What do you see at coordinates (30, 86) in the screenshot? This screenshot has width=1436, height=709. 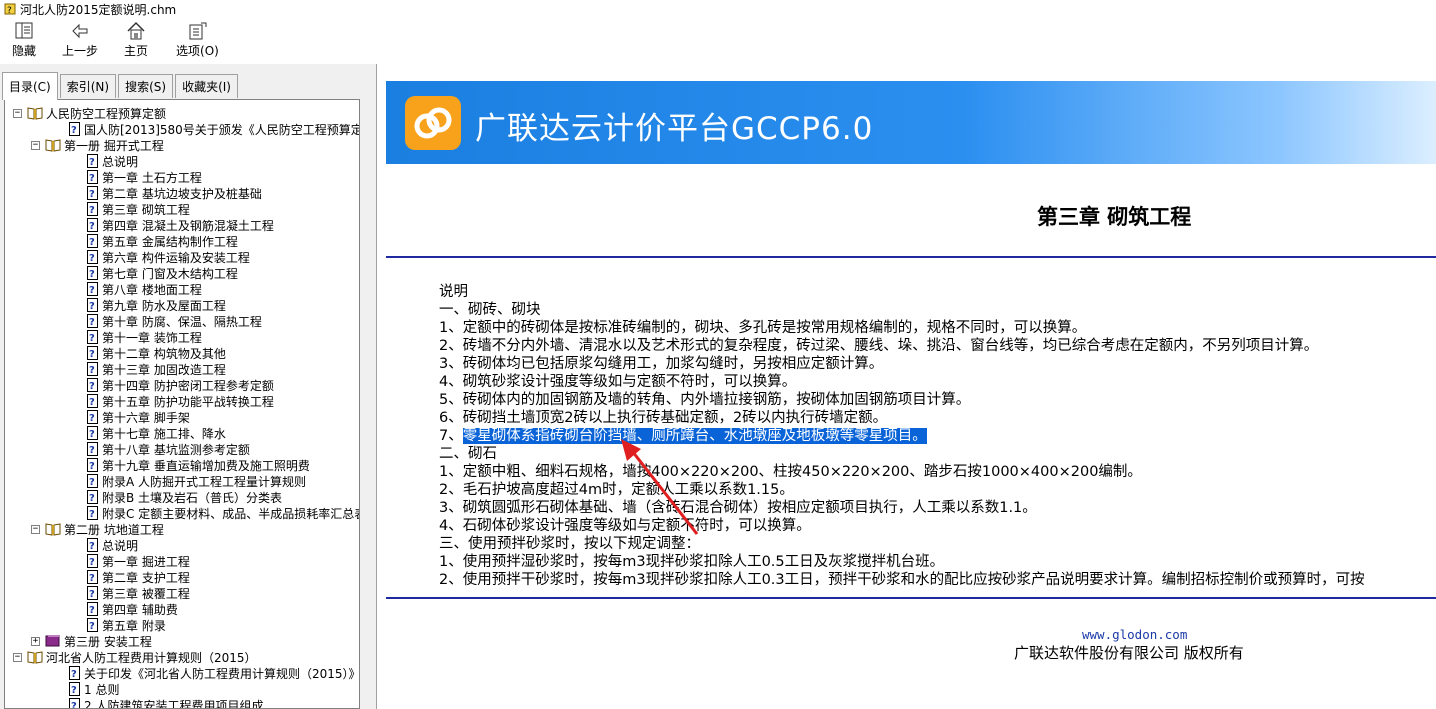 I see `tab-contents: 目录(C)` at bounding box center [30, 86].